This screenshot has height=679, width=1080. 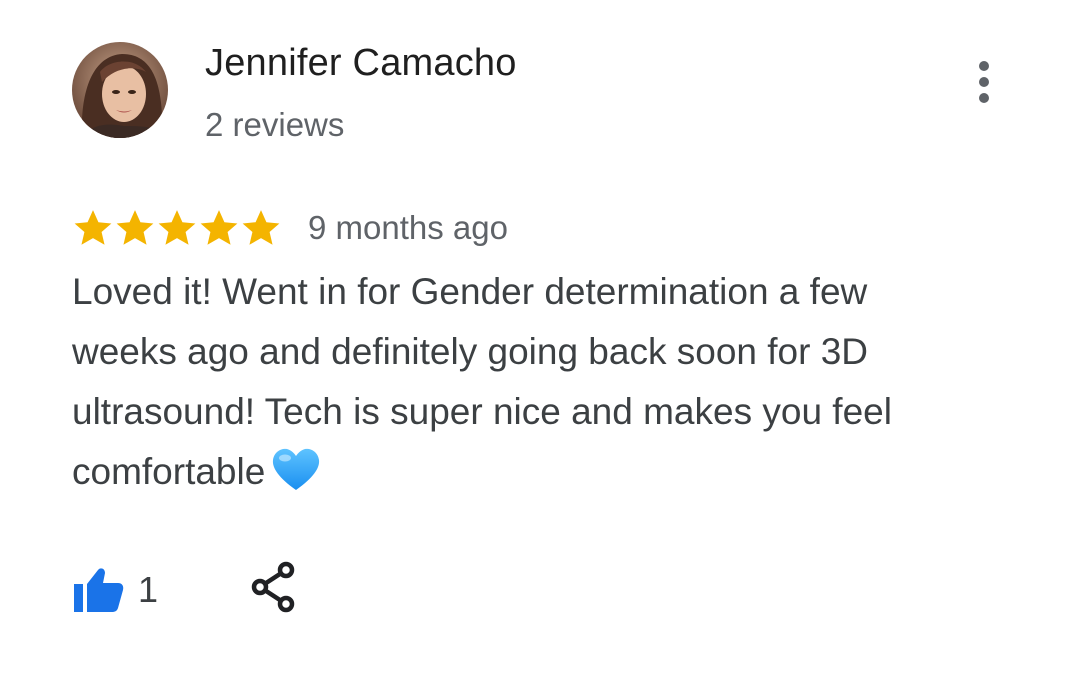 I want to click on avatar-photo-icon, so click(x=120, y=90).